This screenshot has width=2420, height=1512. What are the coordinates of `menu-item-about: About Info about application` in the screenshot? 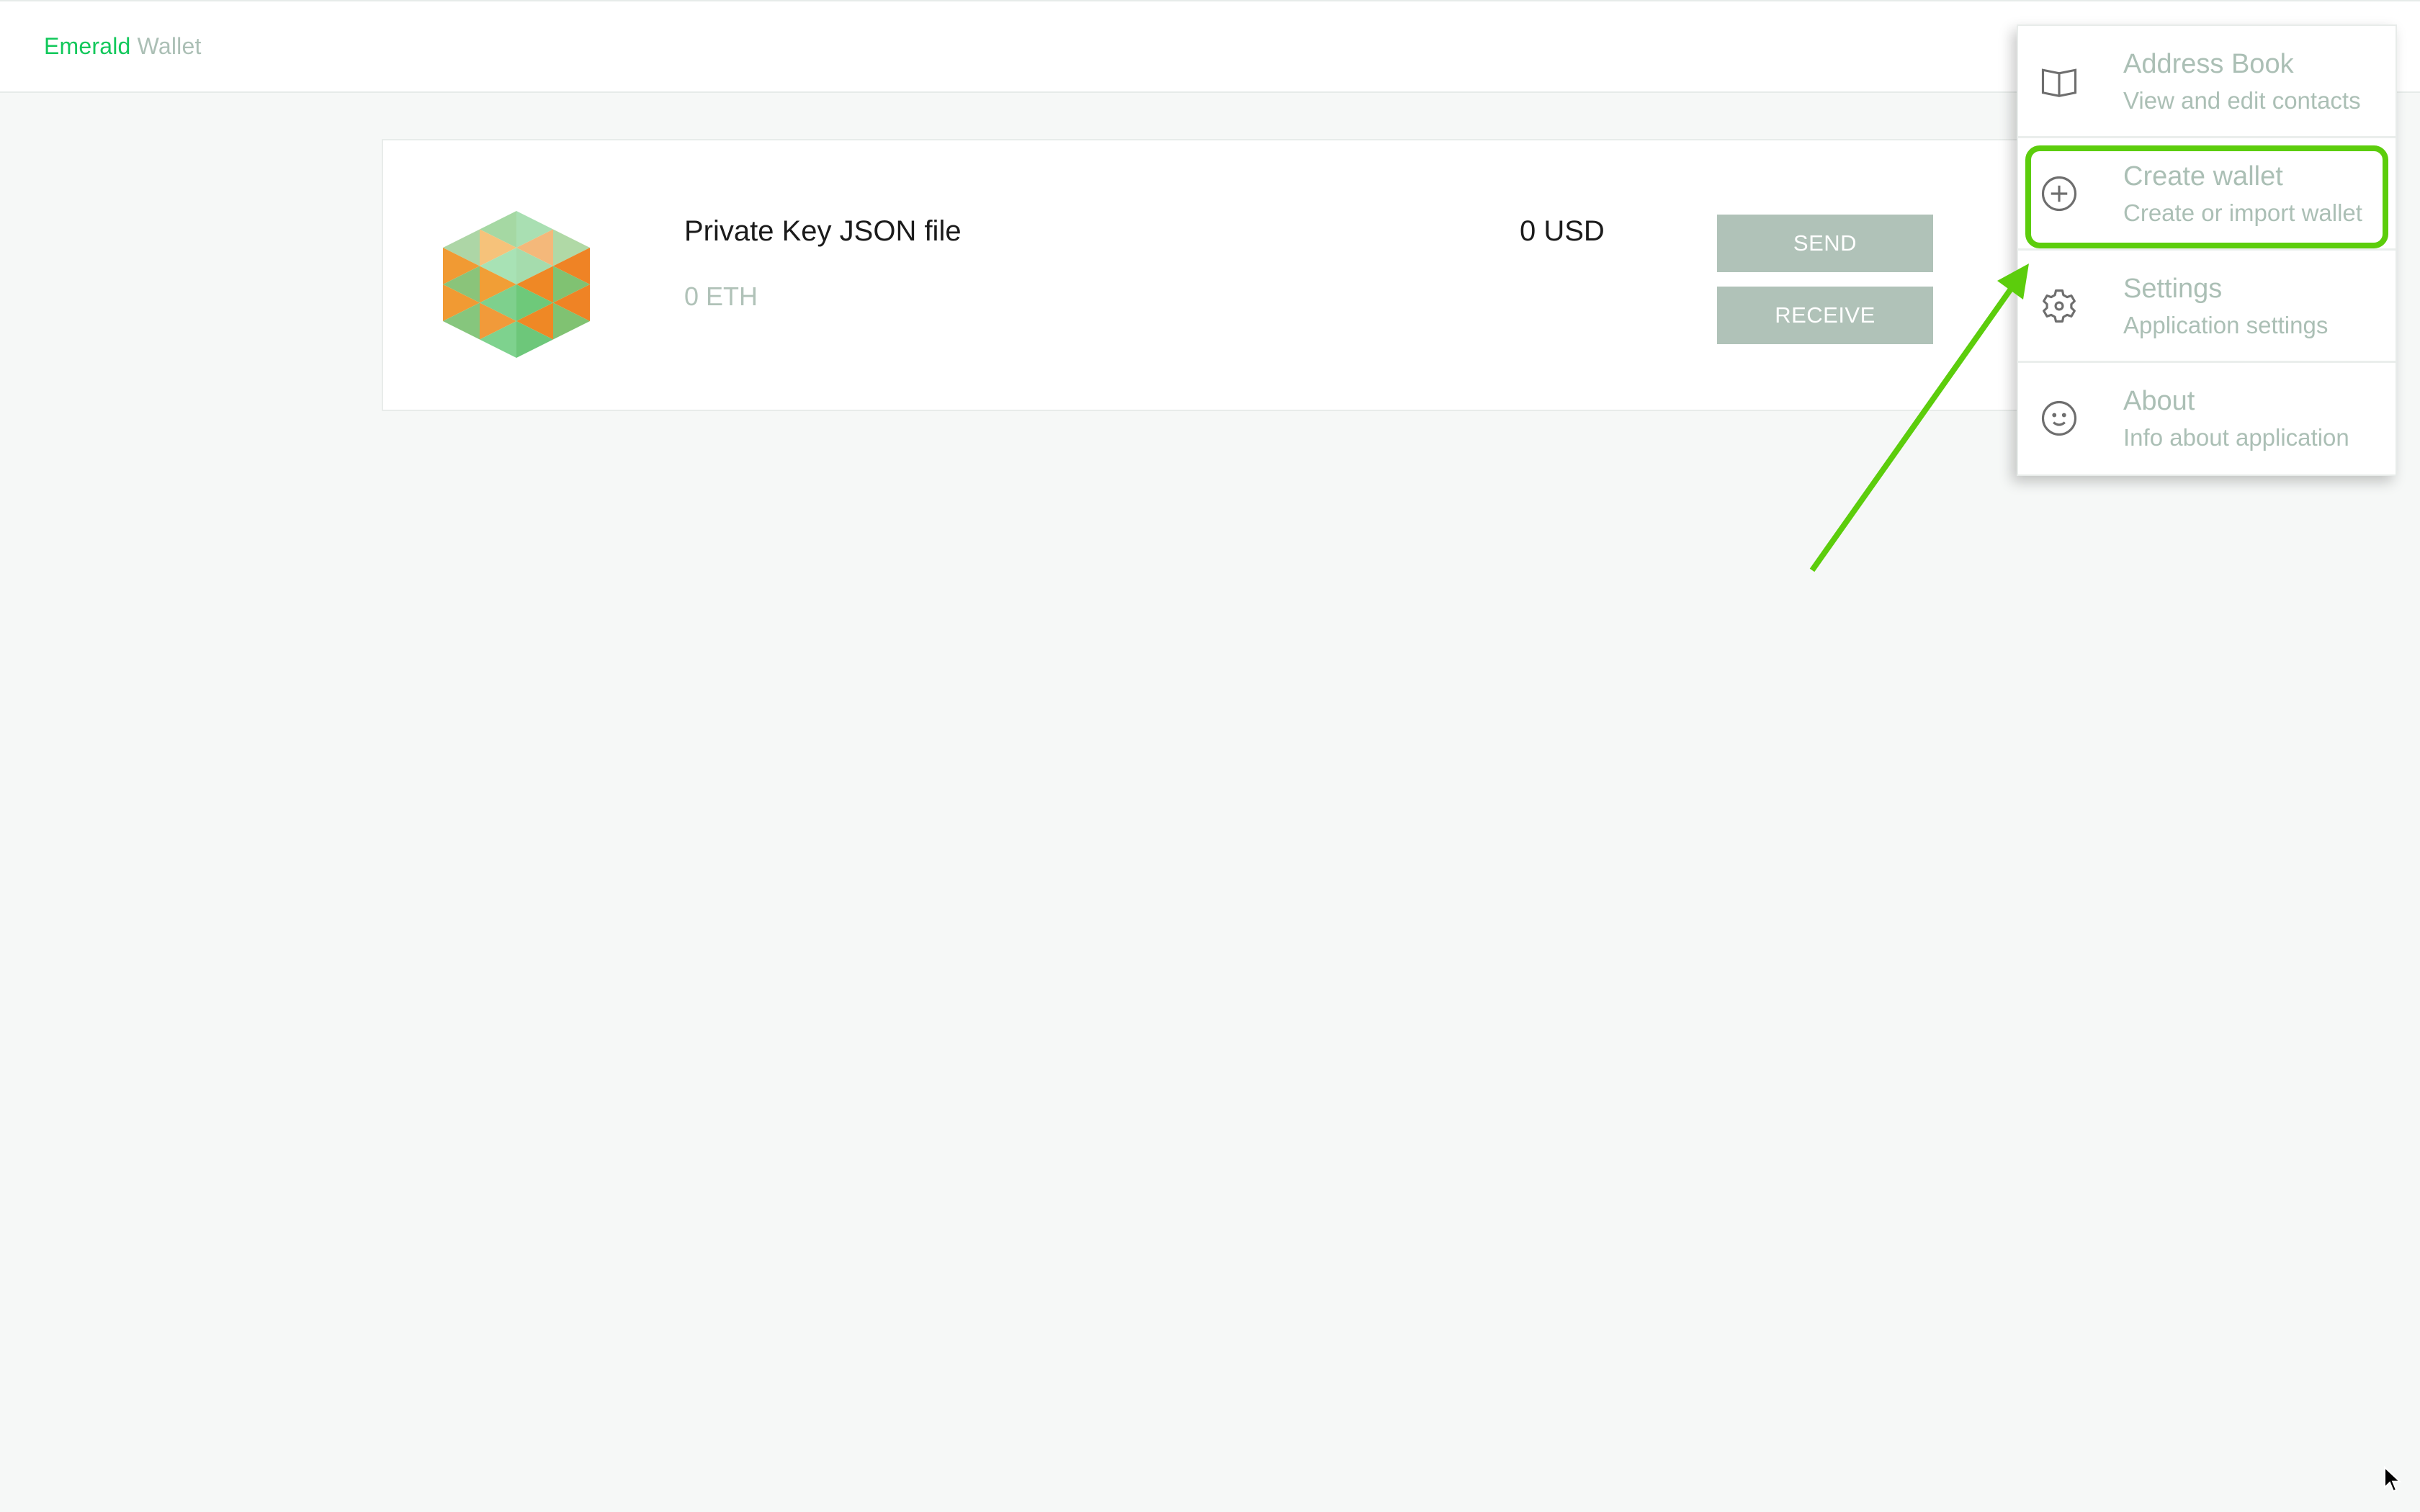 It's located at (2207, 419).